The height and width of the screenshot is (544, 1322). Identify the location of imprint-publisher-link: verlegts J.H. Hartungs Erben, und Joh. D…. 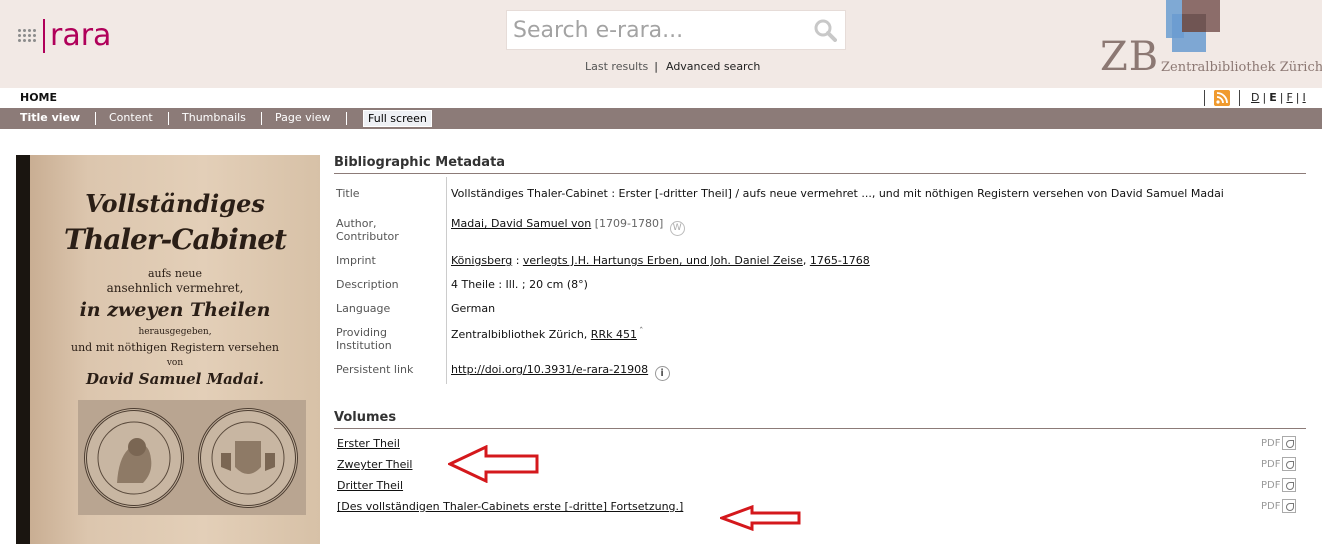
(663, 260).